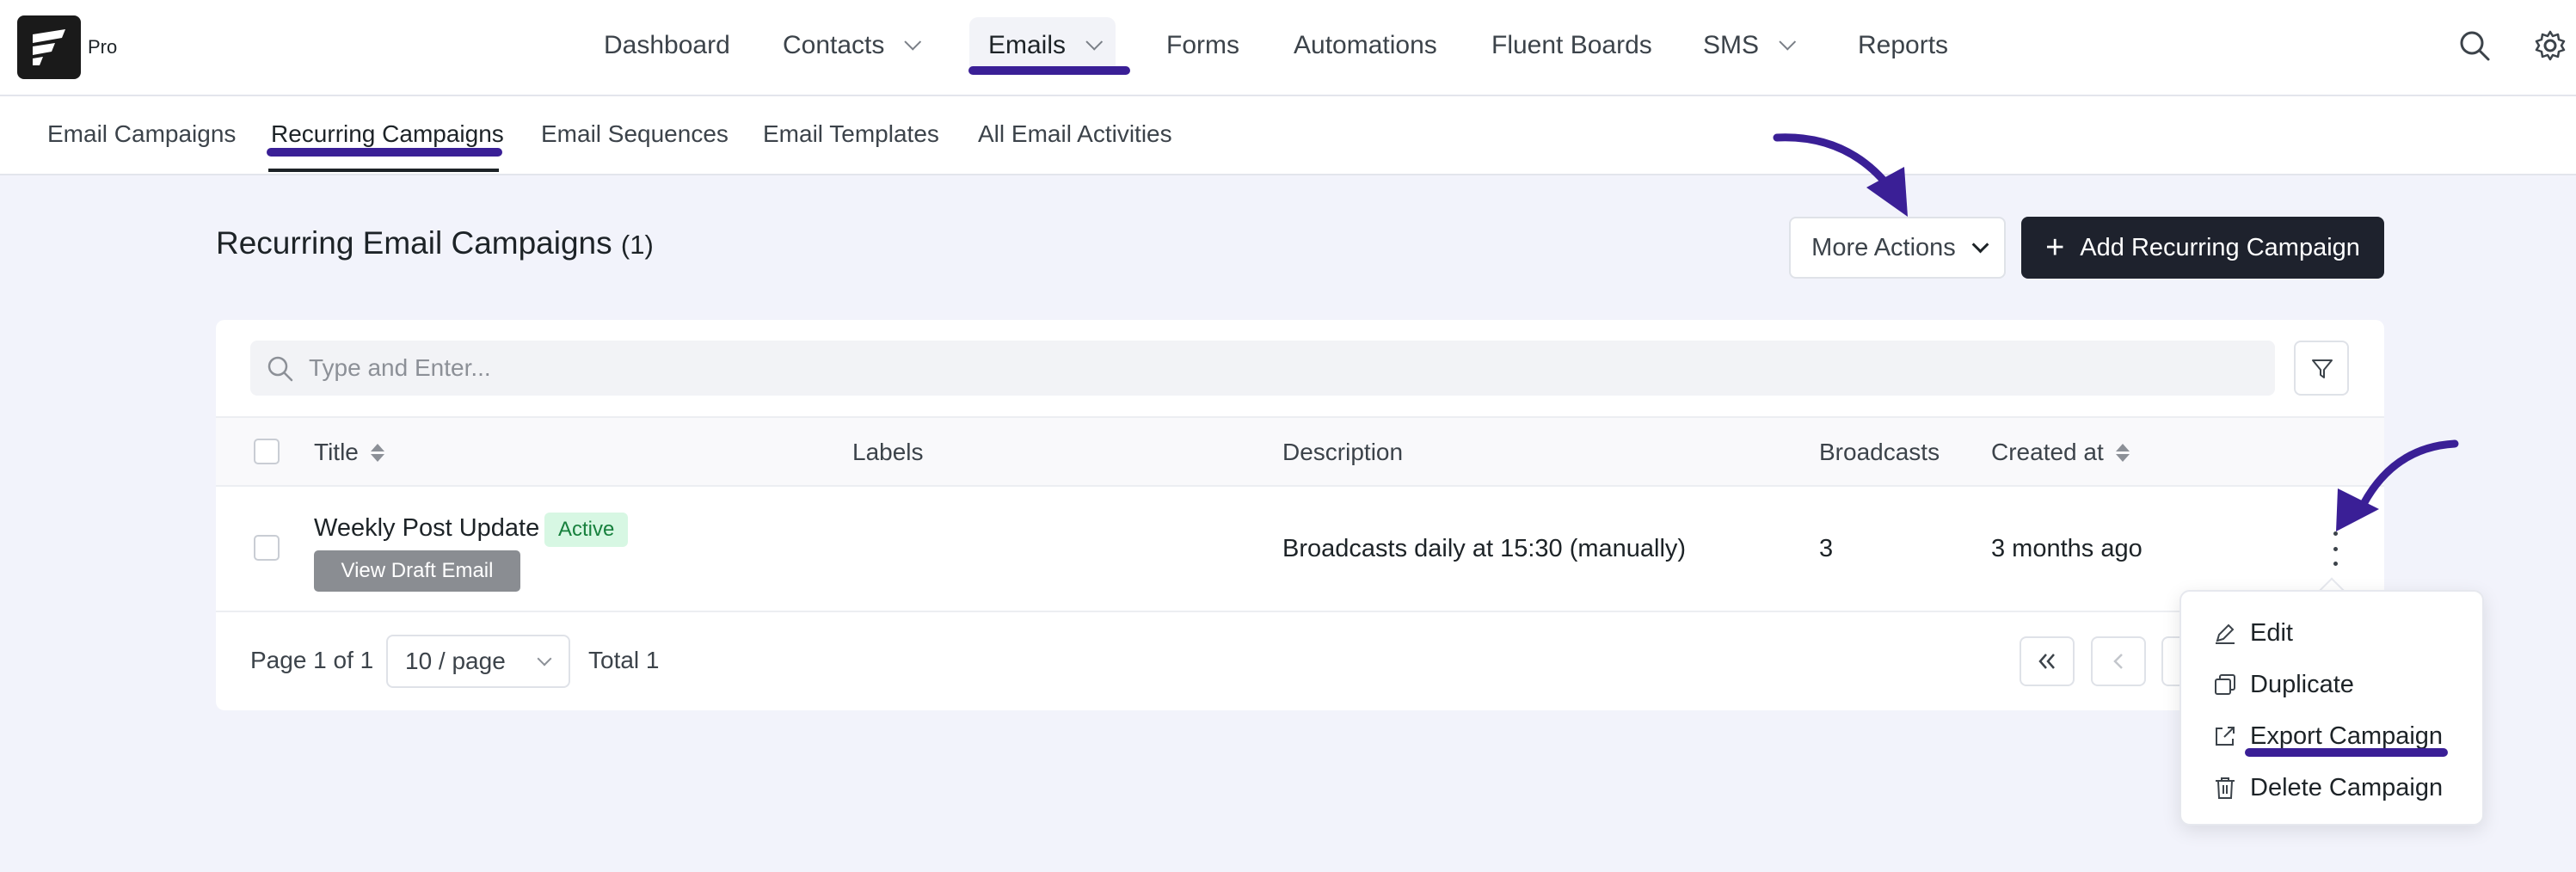 This screenshot has width=2576, height=872. I want to click on column-broadcasts: Broadcasts, so click(1879, 452).